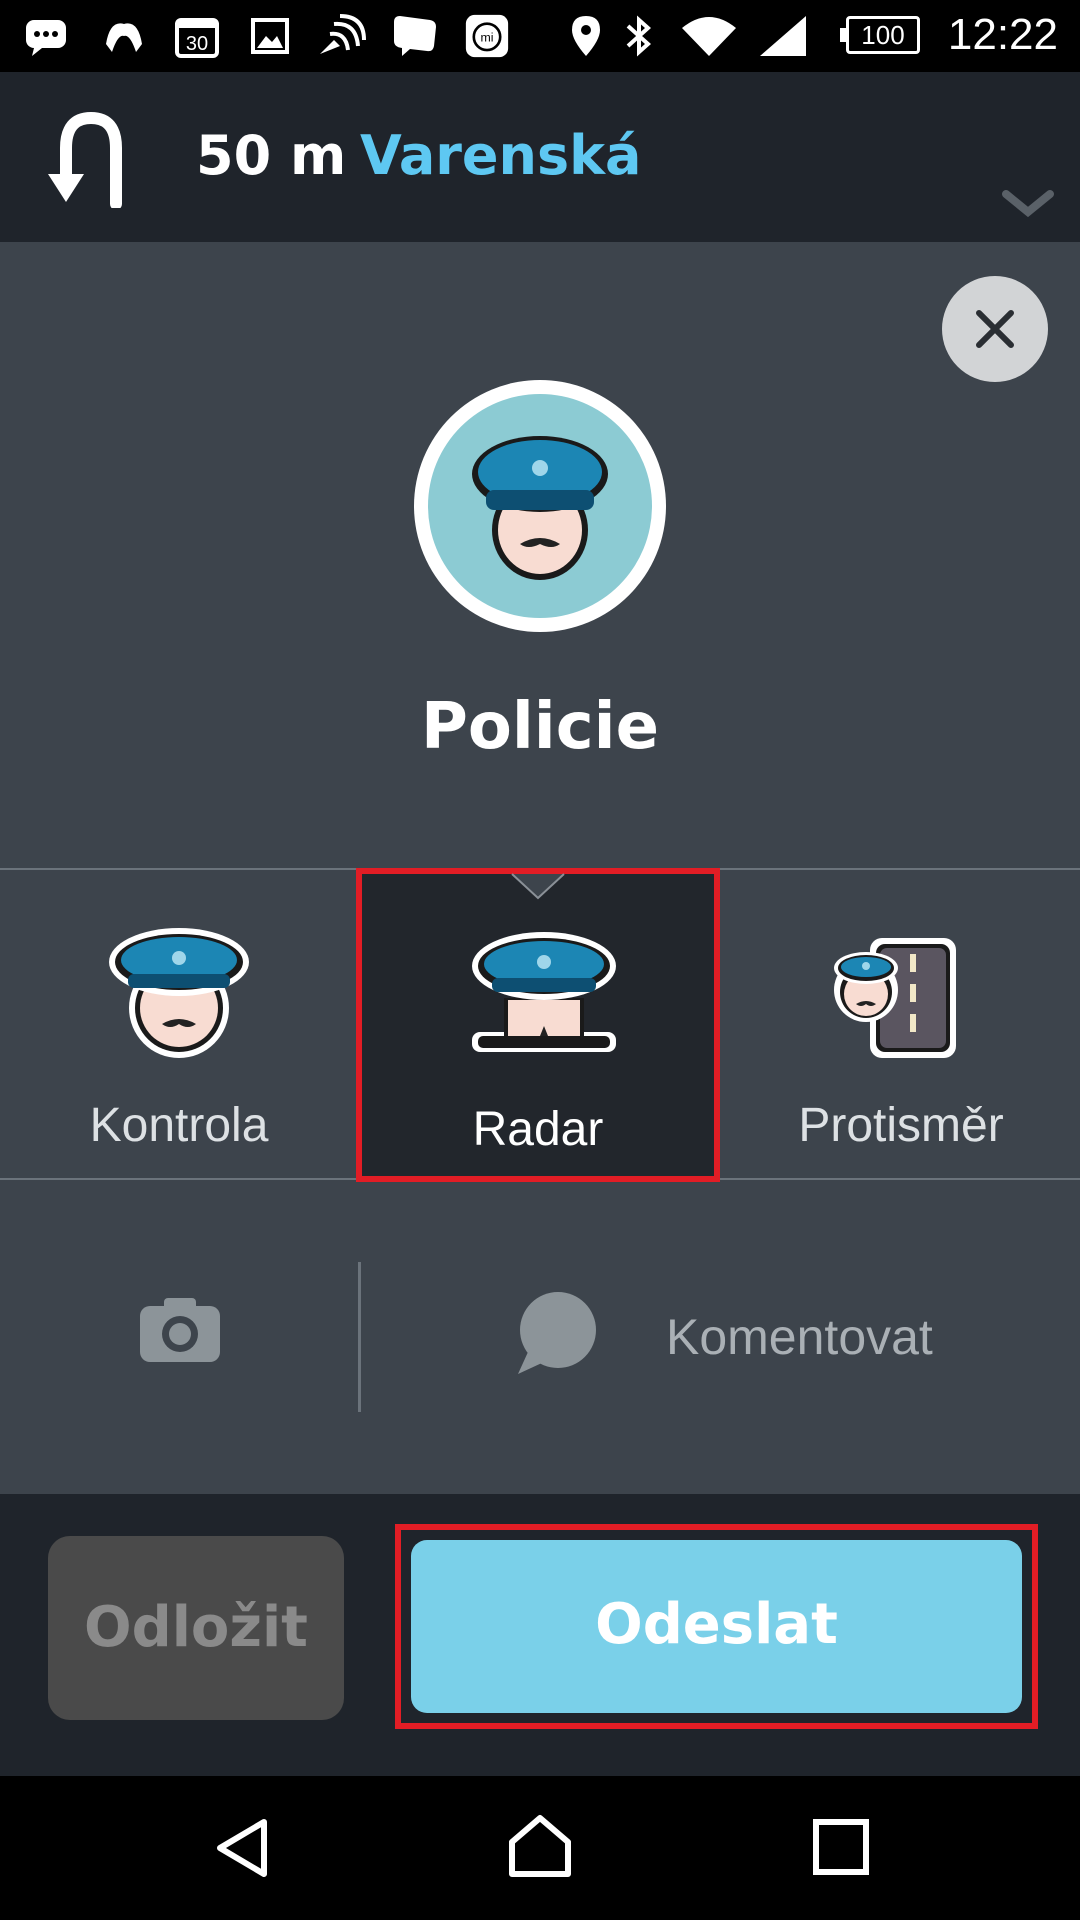 This screenshot has width=1080, height=1920. Describe the element at coordinates (359, 1337) in the screenshot. I see `divider` at that location.